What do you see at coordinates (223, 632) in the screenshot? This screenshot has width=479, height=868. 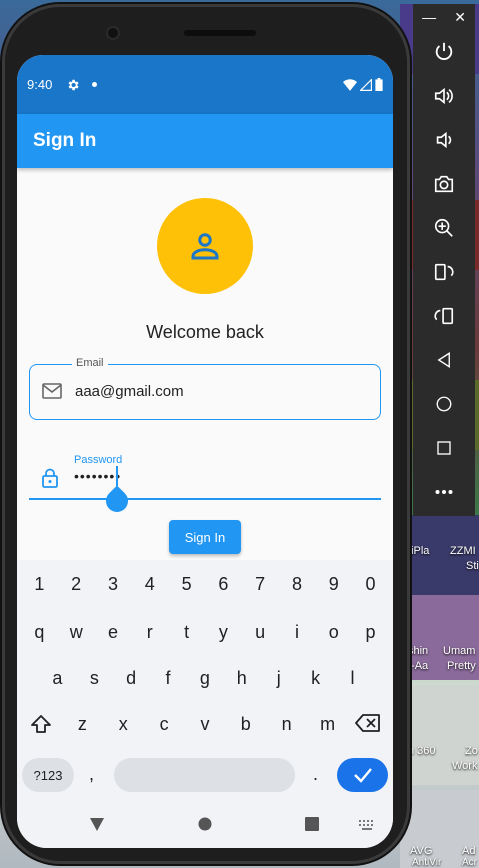 I see `key: y` at bounding box center [223, 632].